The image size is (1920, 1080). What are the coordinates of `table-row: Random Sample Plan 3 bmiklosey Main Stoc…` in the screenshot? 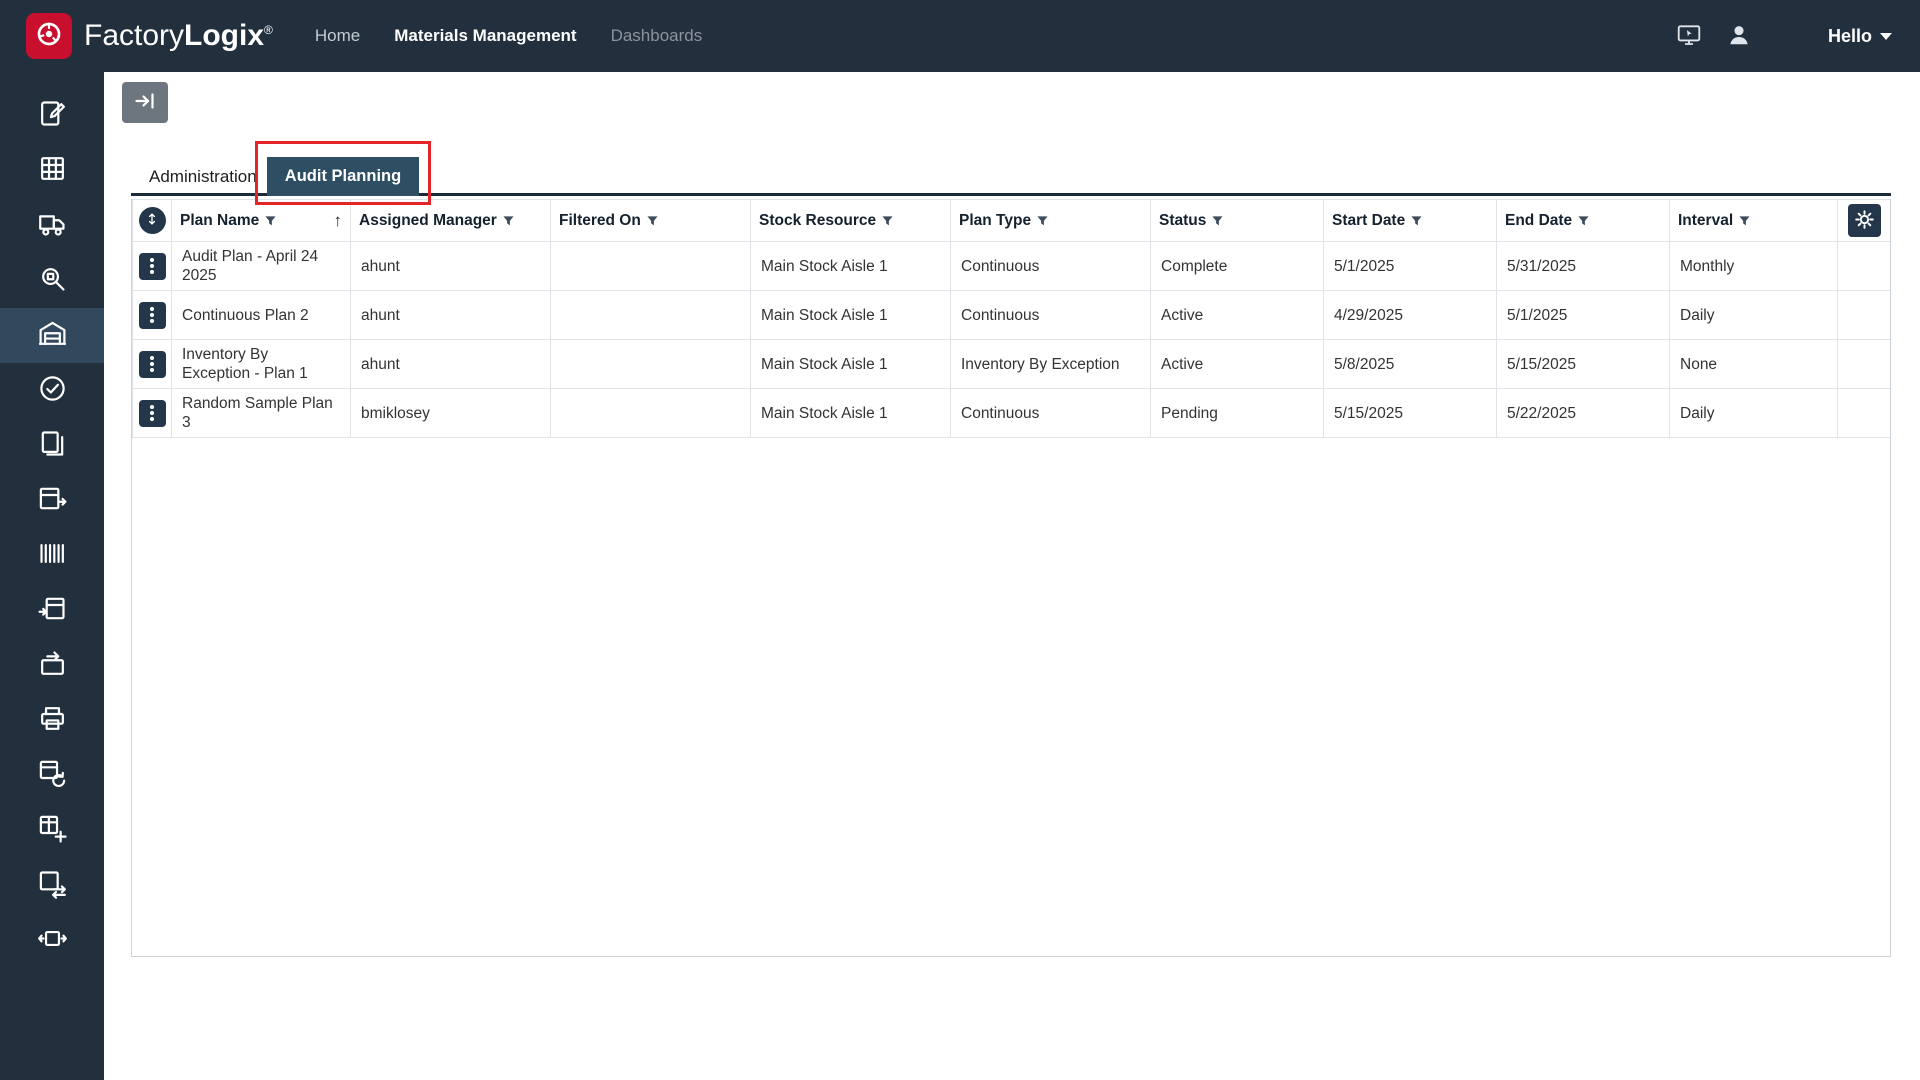 It's located at (1011, 413).